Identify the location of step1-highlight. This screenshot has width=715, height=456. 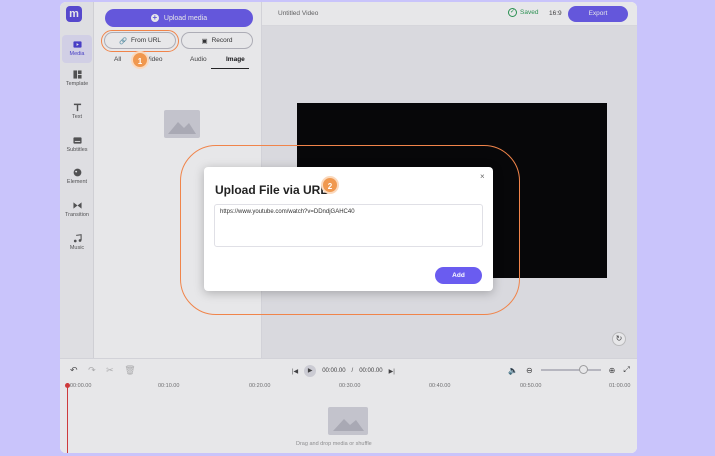
(140, 41).